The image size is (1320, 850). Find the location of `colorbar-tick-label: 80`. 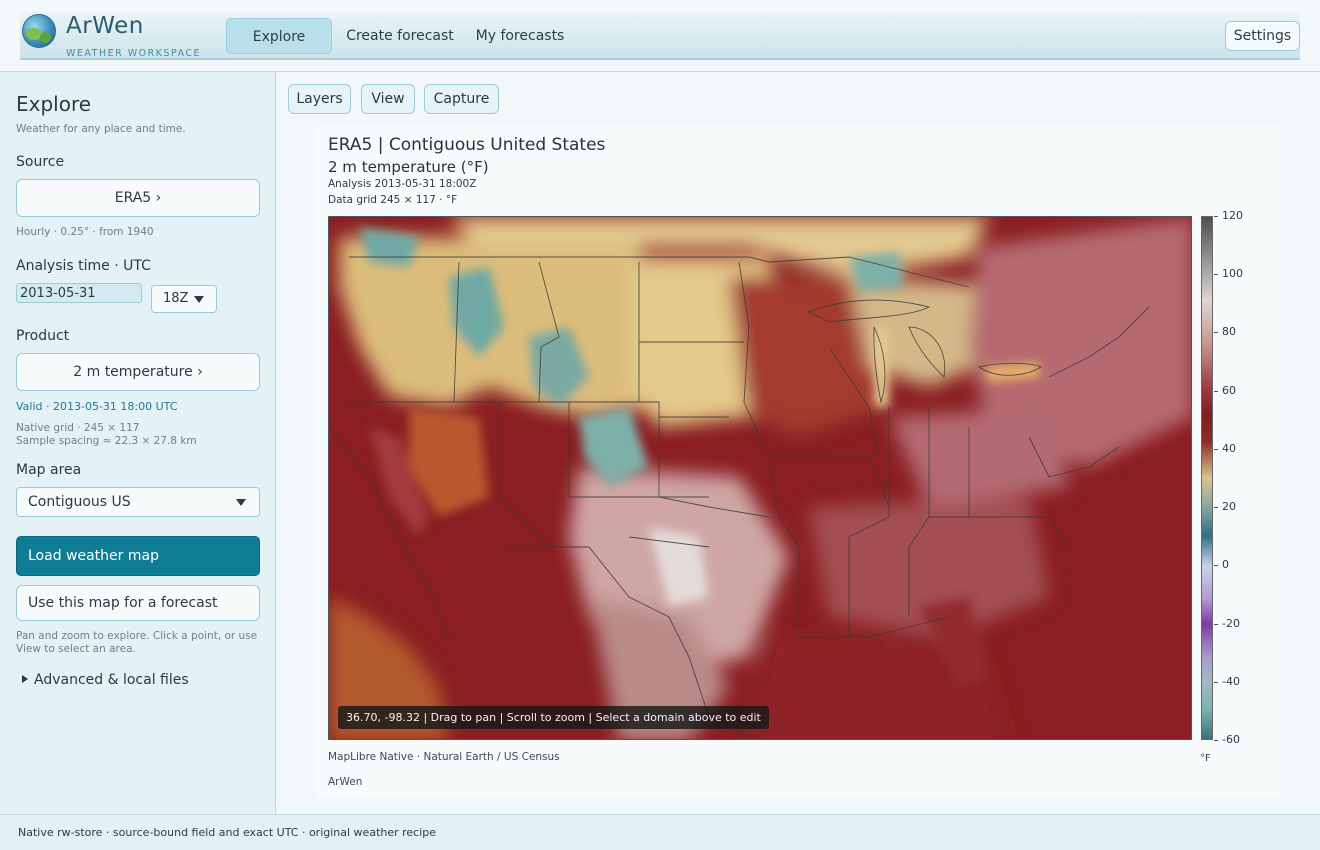

colorbar-tick-label: 80 is located at coordinates (1229, 332).